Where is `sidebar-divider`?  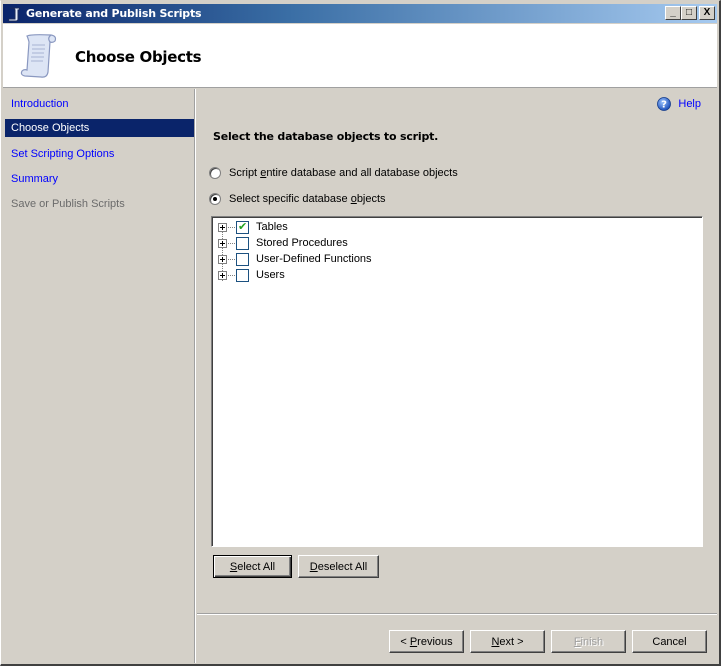 sidebar-divider is located at coordinates (195, 376).